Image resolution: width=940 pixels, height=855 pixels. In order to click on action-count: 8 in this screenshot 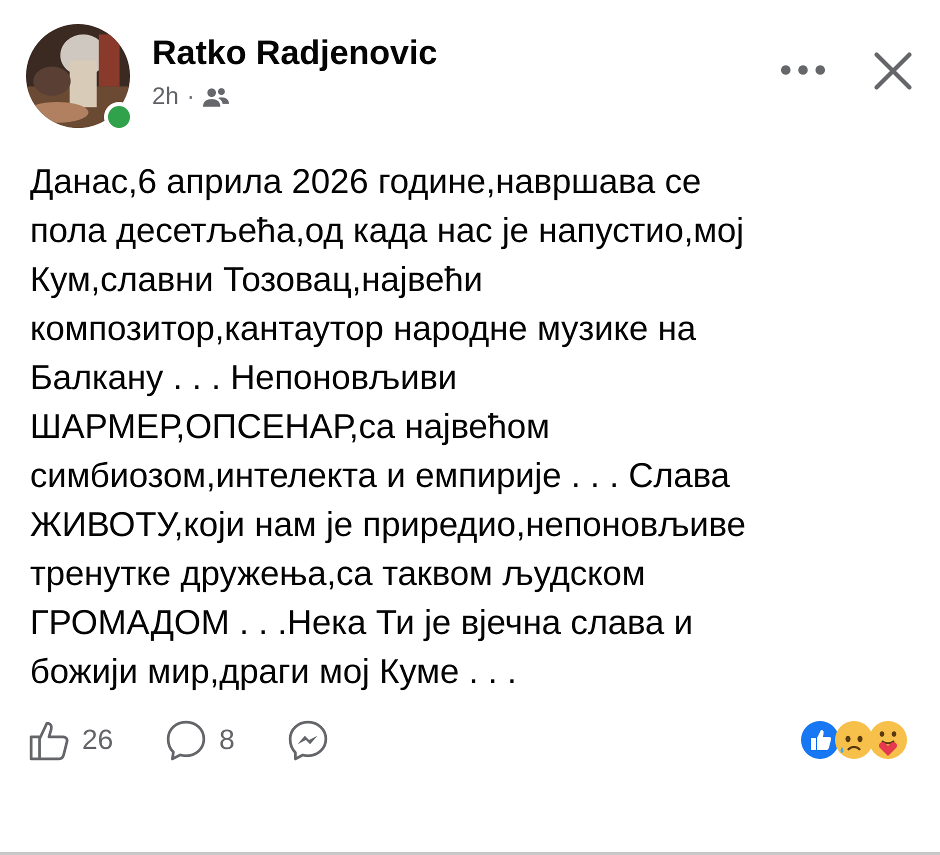, I will do `click(227, 740)`.